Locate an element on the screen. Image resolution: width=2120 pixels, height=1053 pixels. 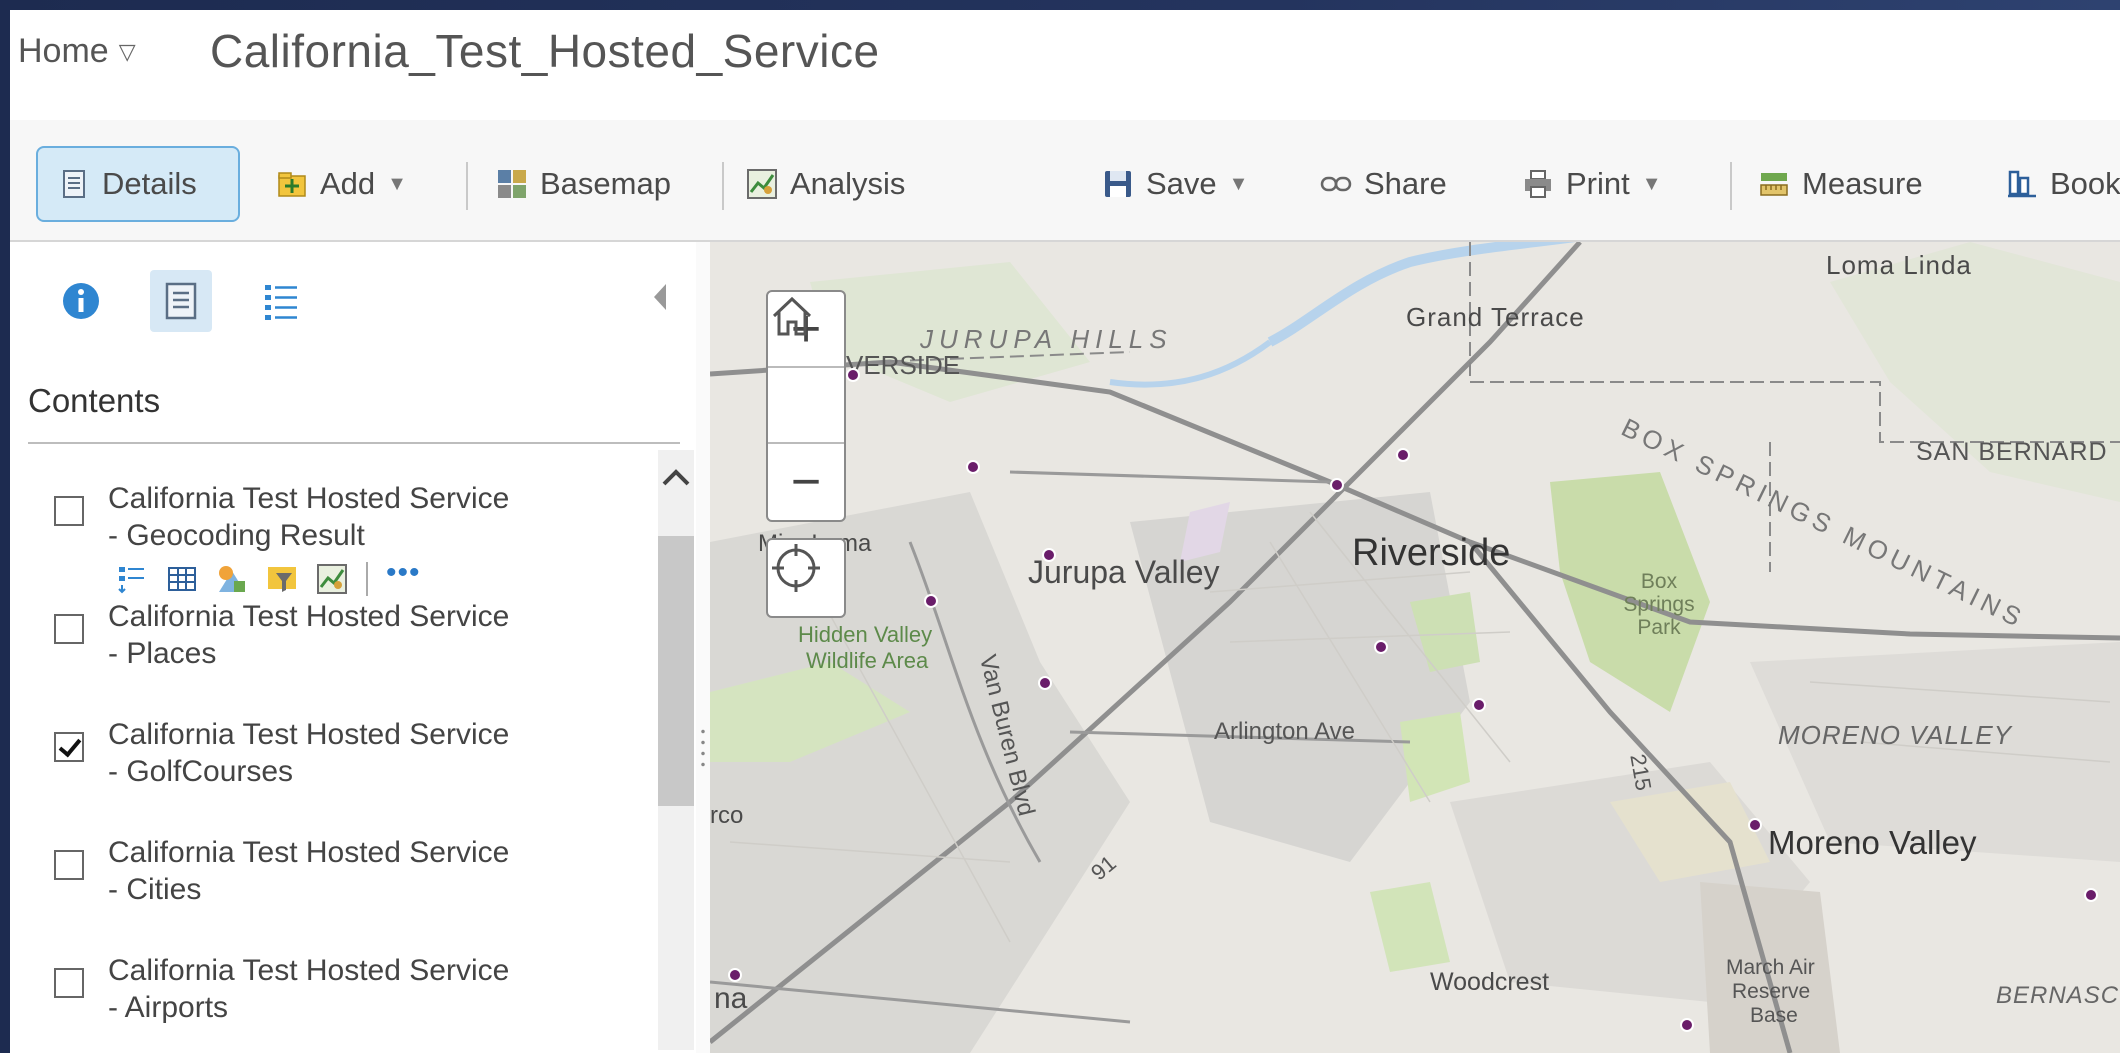
measure-ruler-icon is located at coordinates (1774, 184).